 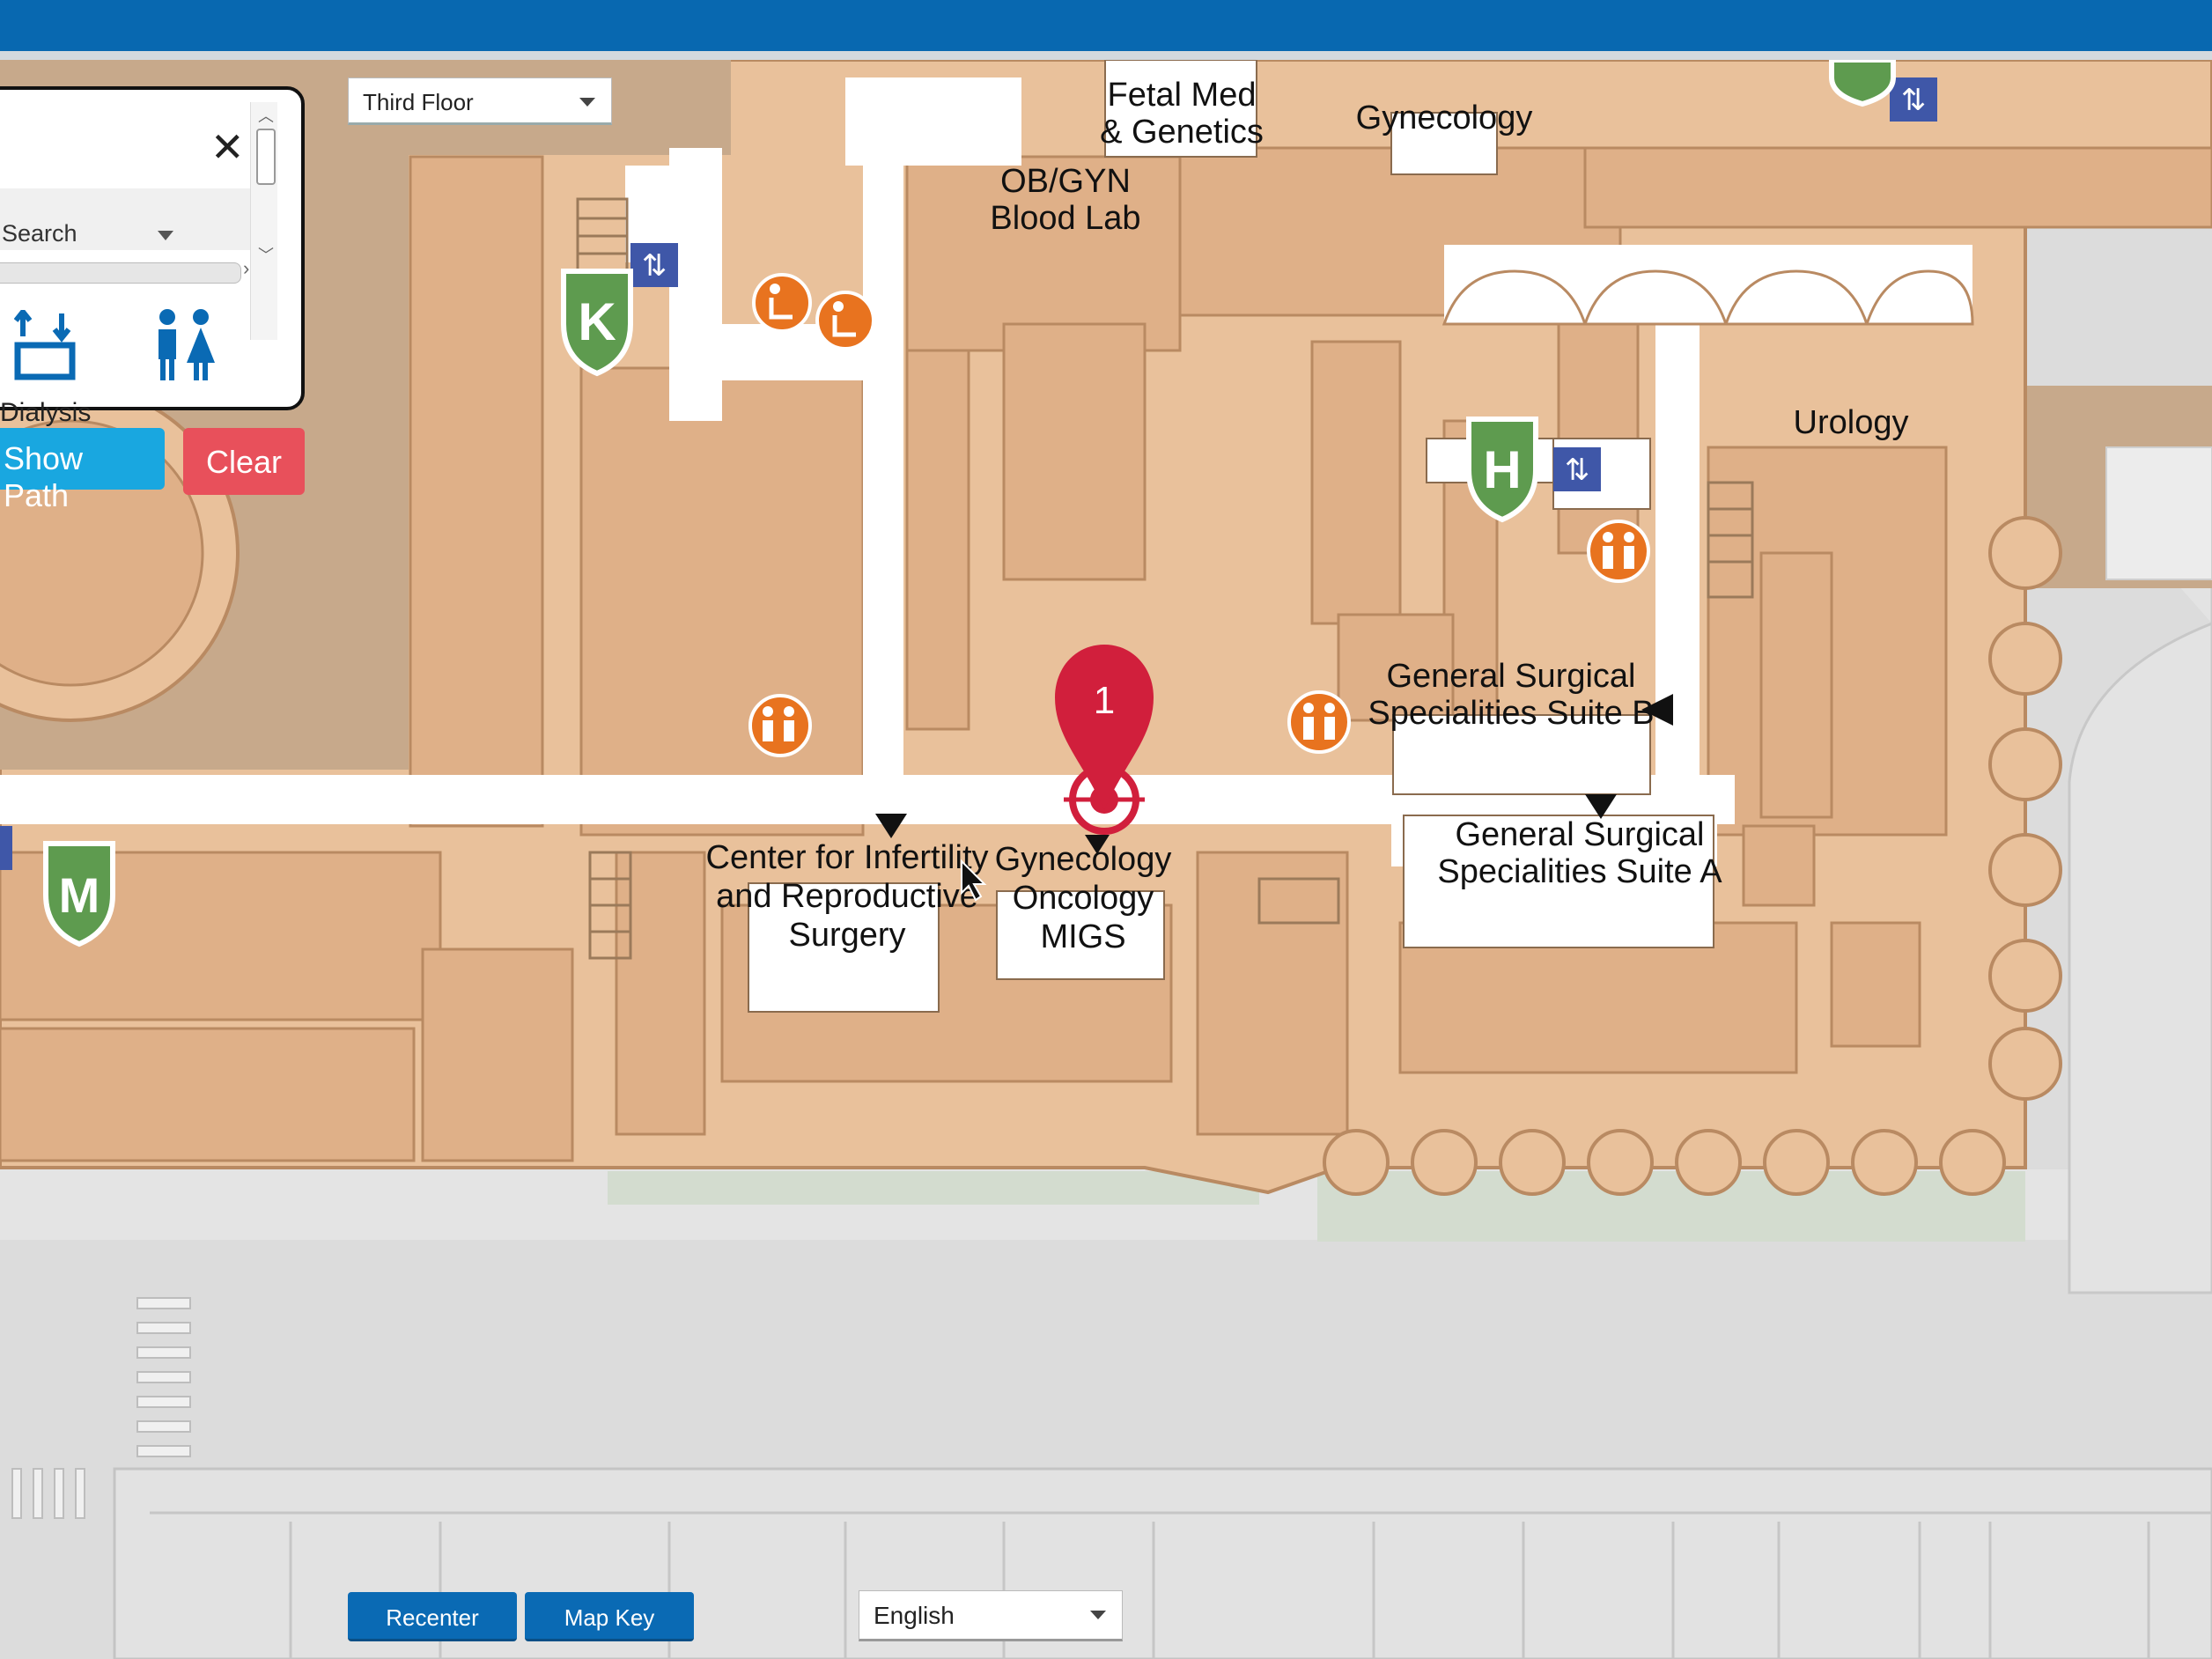 I want to click on label-gss-b-1: General Surgical, so click(x=1510, y=676).